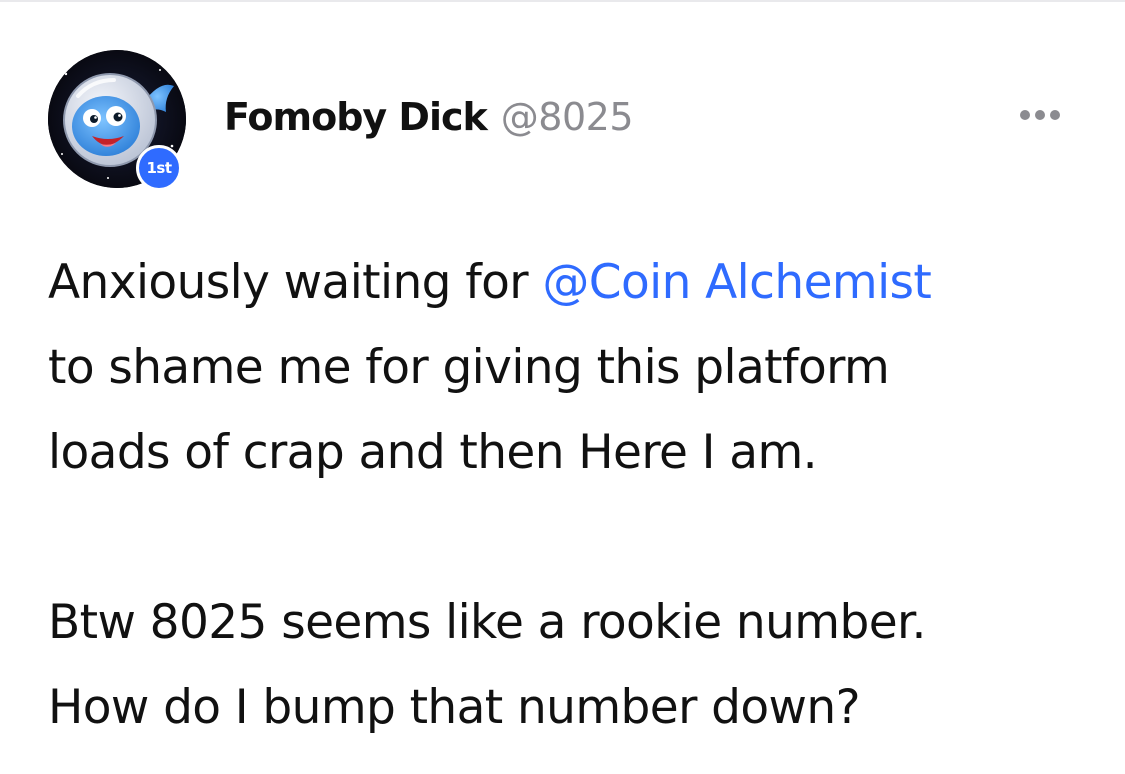 This screenshot has width=1125, height=774. Describe the element at coordinates (567, 117) in the screenshot. I see `author-handle: @8025` at that location.